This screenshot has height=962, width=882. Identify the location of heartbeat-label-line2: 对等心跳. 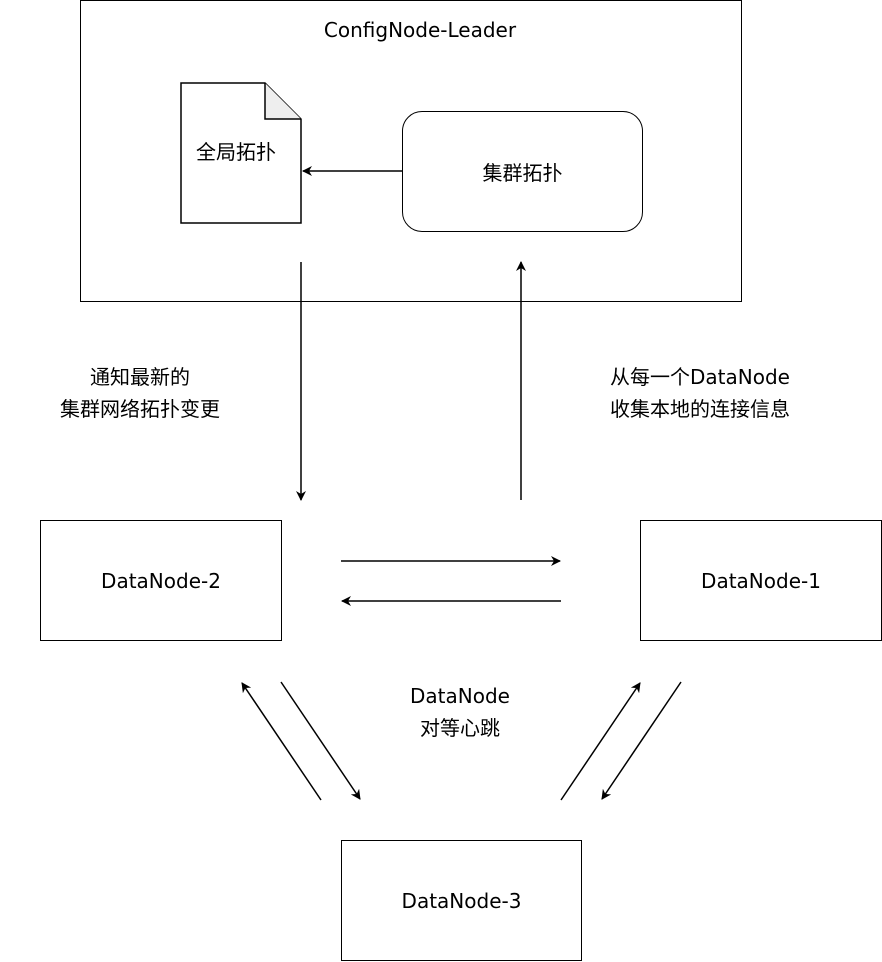
(460, 728).